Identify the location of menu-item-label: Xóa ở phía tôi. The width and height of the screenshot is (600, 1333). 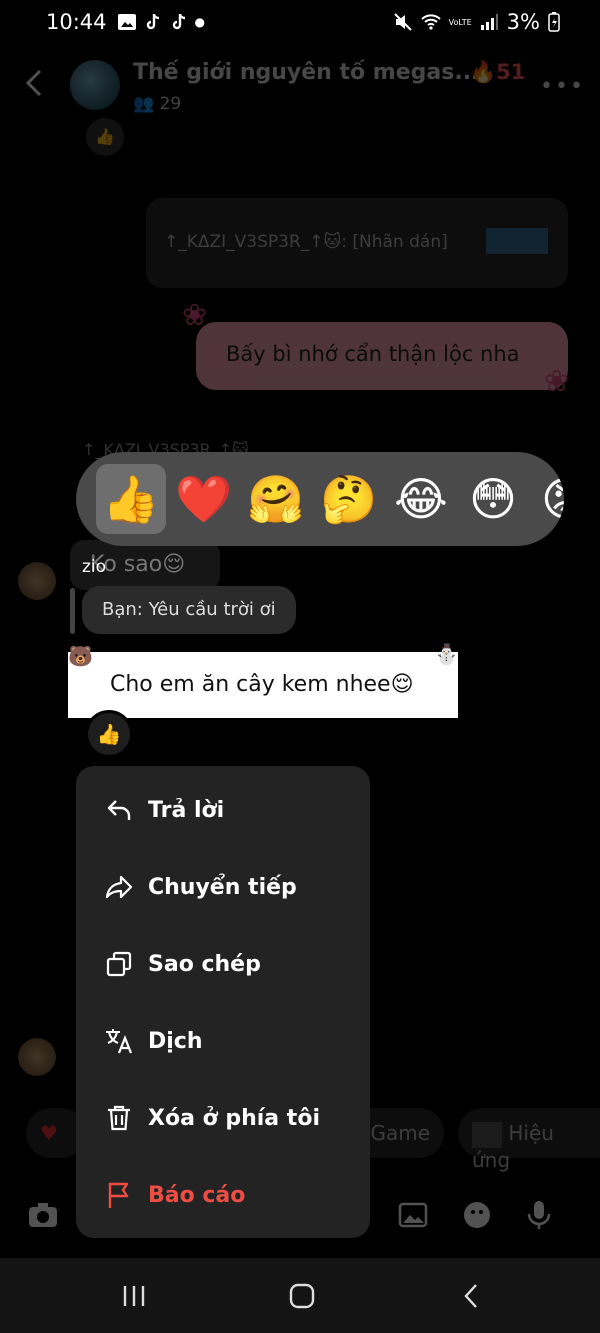
(234, 1118).